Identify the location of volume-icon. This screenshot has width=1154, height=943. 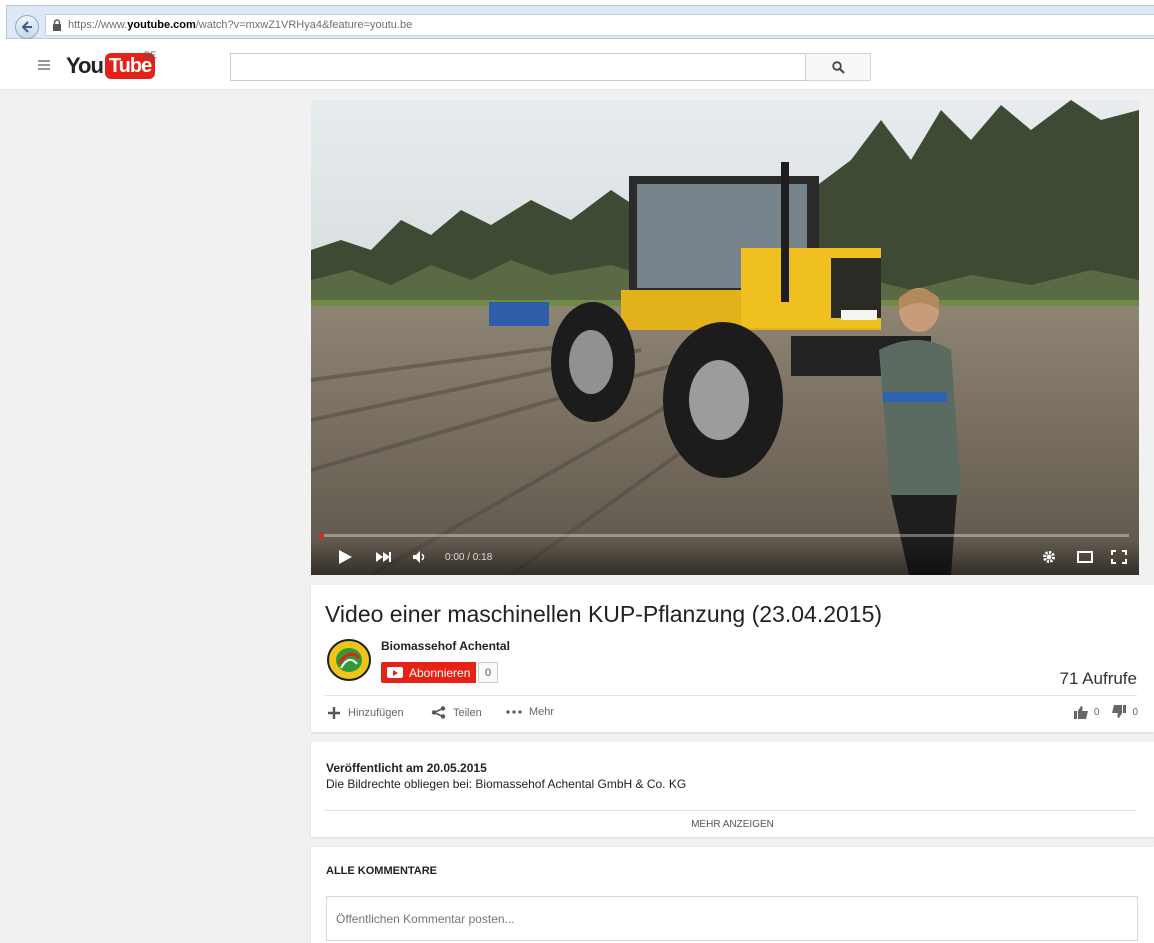
(419, 557).